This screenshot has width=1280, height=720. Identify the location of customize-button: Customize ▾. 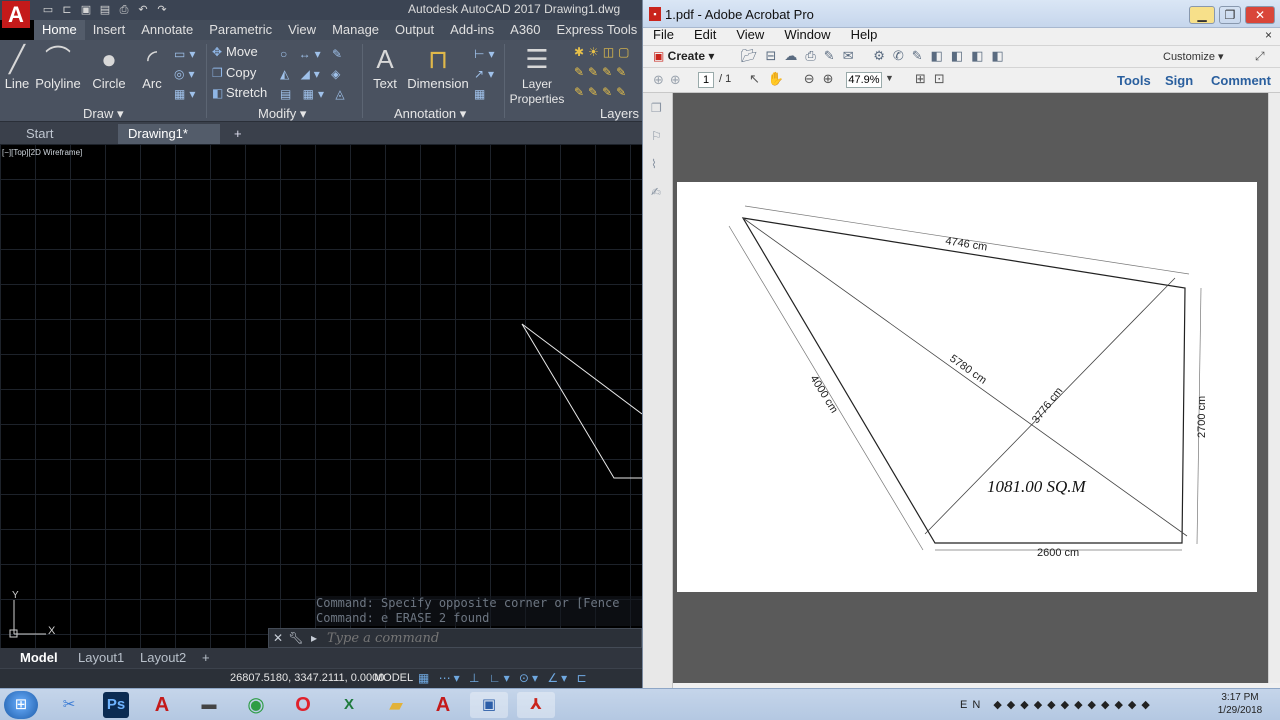
(1193, 56).